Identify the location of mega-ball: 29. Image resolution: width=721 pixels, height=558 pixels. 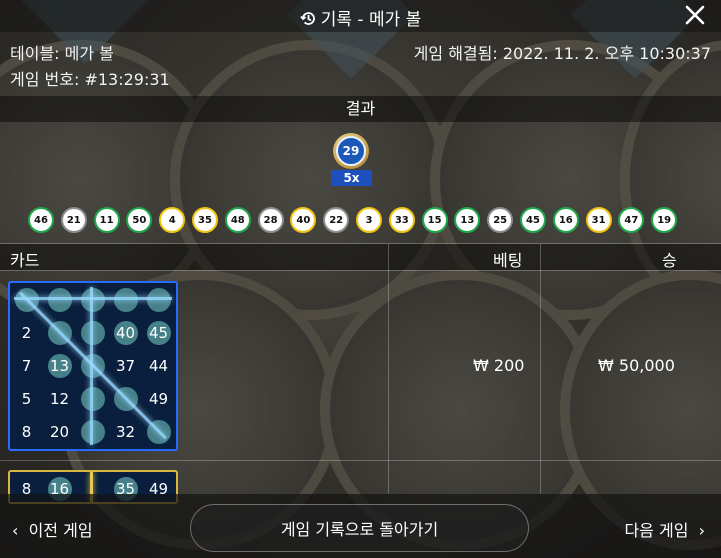
(351, 151).